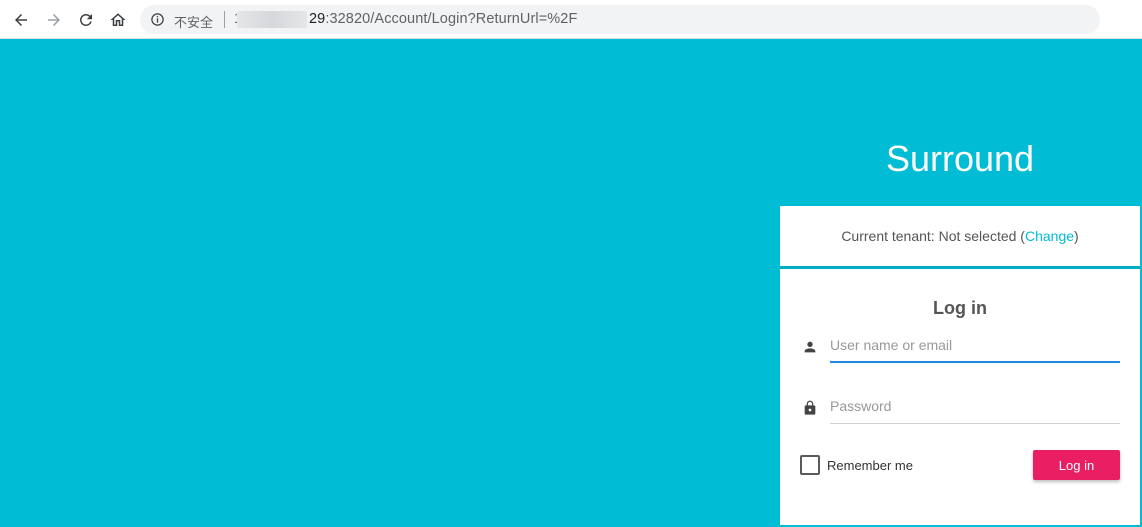  I want to click on tenant-box: Current tenant: Not selected (Change), so click(960, 236).